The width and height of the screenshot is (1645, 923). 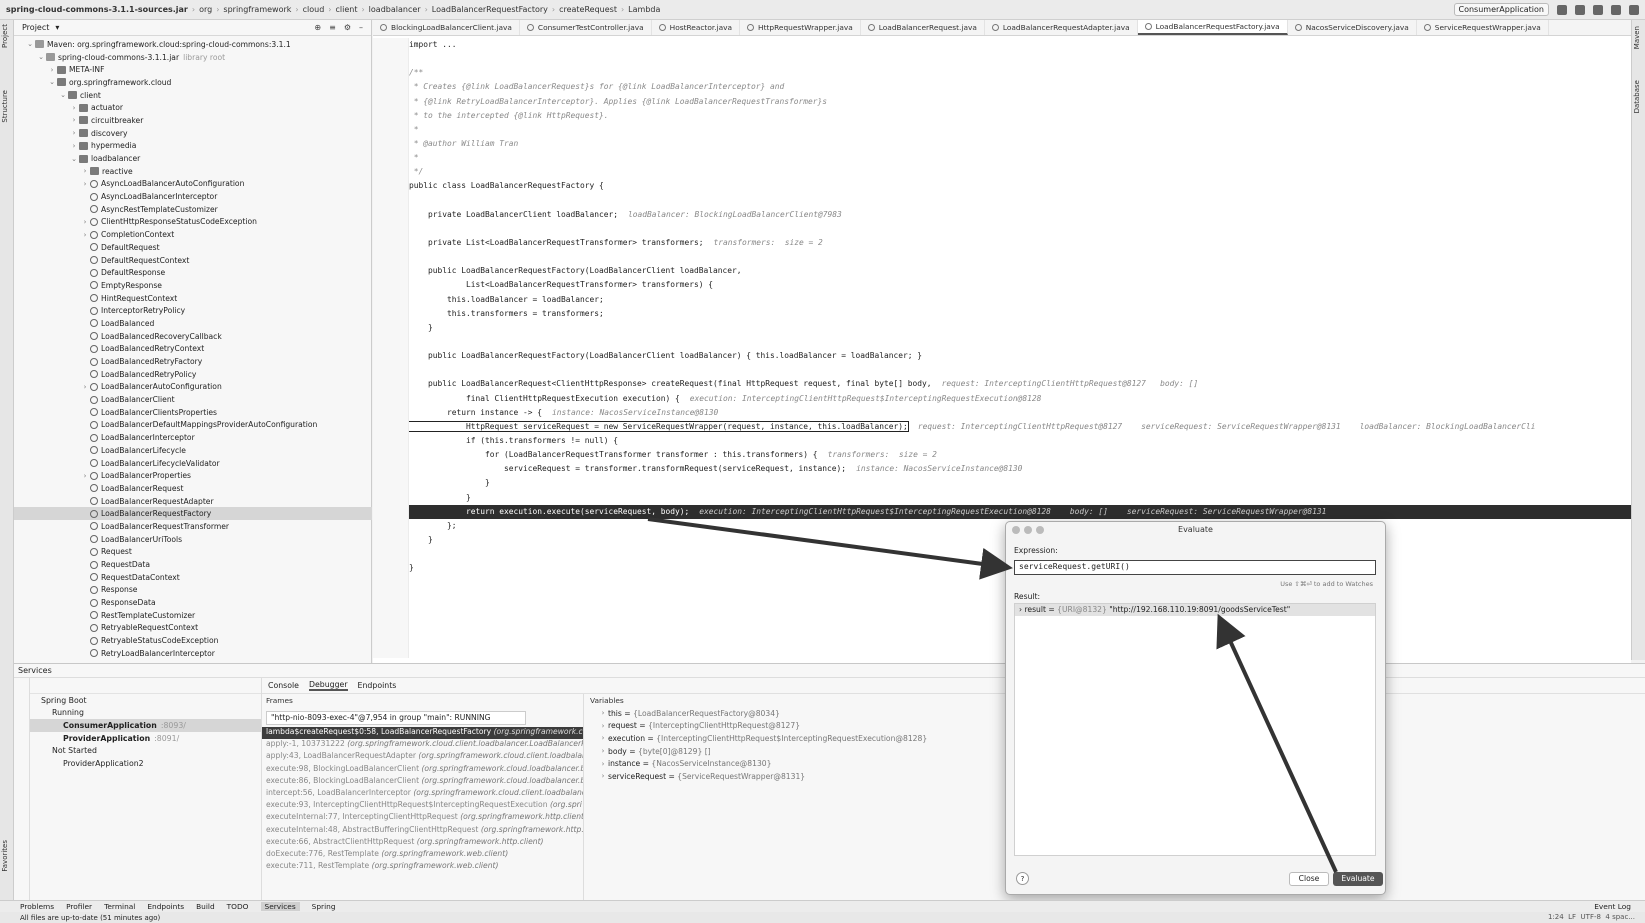 I want to click on service-node: ProviderApplication2, so click(x=145, y=763).